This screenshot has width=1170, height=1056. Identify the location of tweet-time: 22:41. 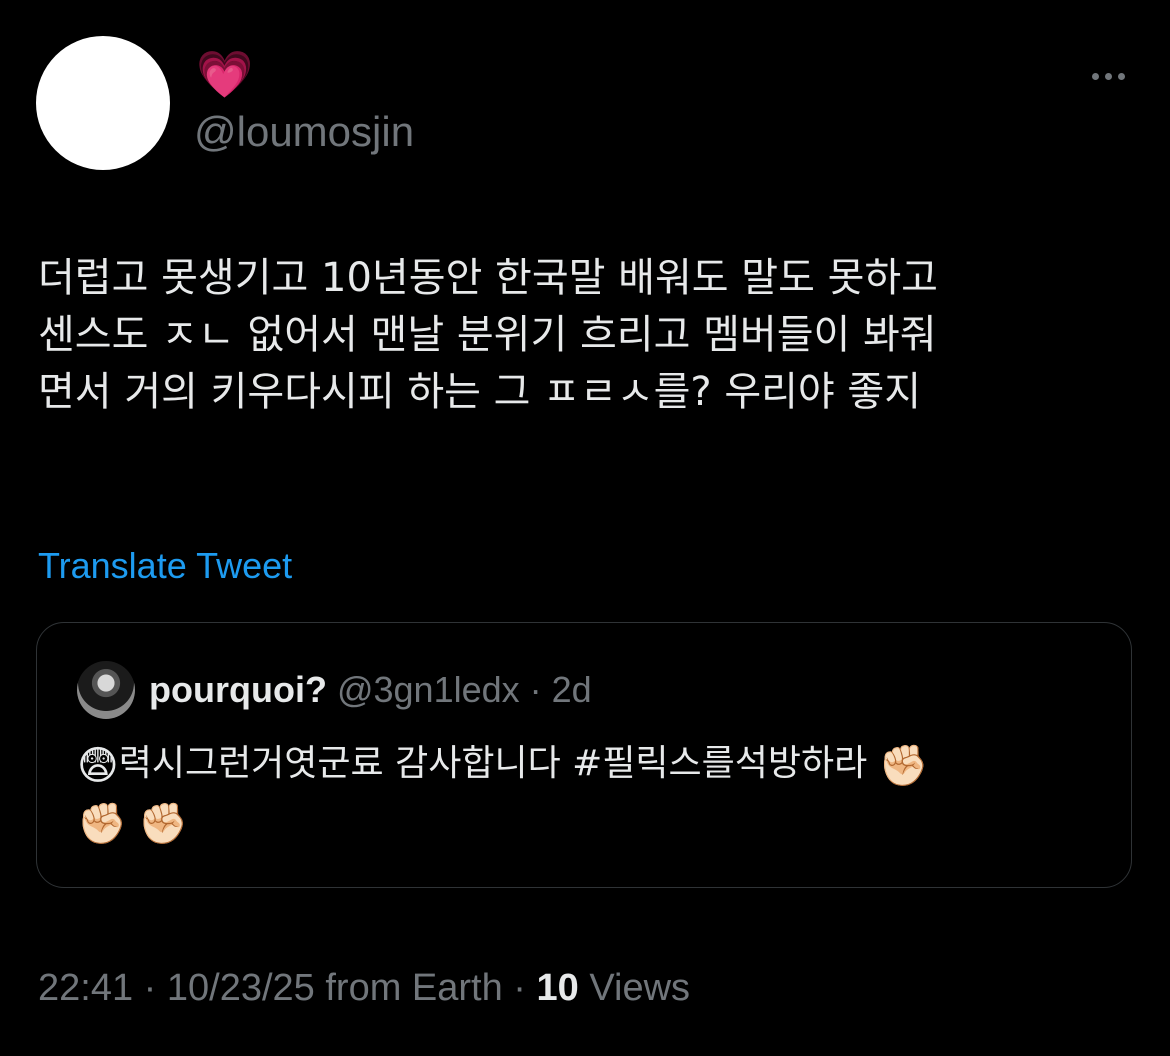
(86, 988).